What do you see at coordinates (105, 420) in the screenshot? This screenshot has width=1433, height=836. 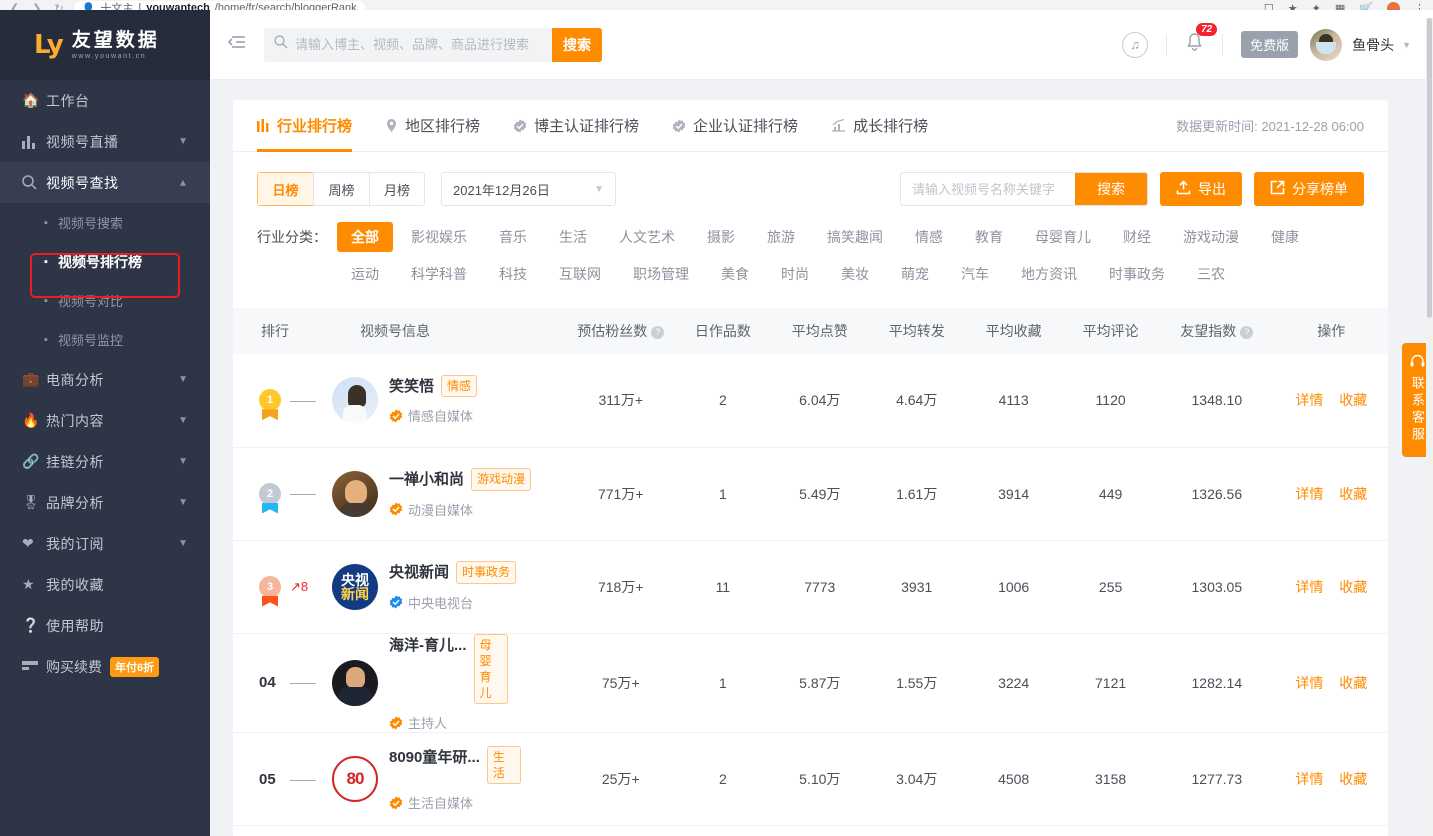 I see `sidebar-item-hot-content: 🔥 热门内容 ▼` at bounding box center [105, 420].